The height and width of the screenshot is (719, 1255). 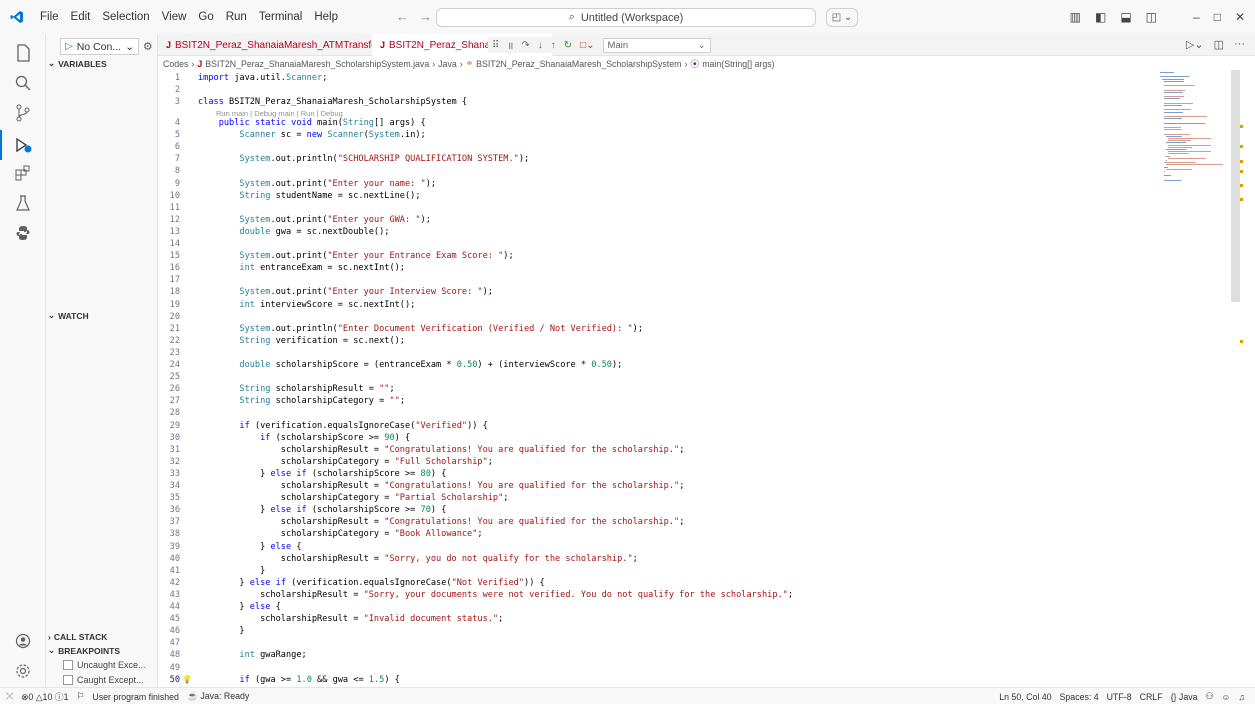 I want to click on customize-layout-icon: ▥, so click(x=1075, y=17).